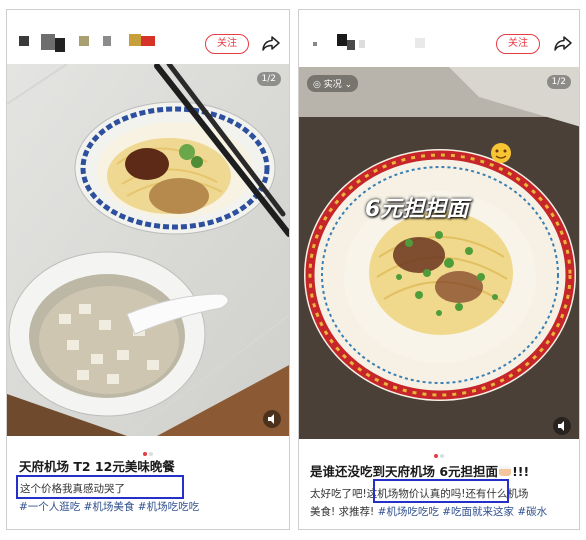 The width and height of the screenshot is (586, 540). Describe the element at coordinates (347, 85) in the screenshot. I see `chevron-down-icon: ⌄` at that location.